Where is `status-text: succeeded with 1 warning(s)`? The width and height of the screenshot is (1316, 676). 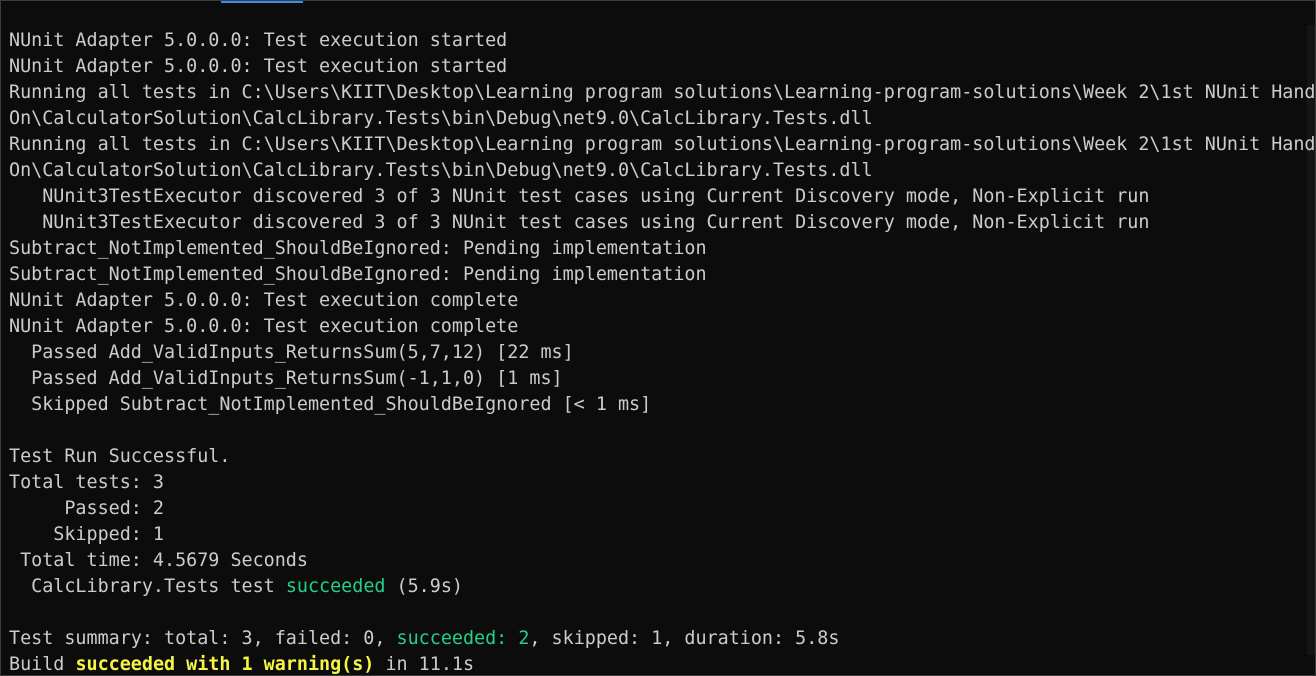 status-text: succeeded with 1 warning(s) is located at coordinates (225, 664).